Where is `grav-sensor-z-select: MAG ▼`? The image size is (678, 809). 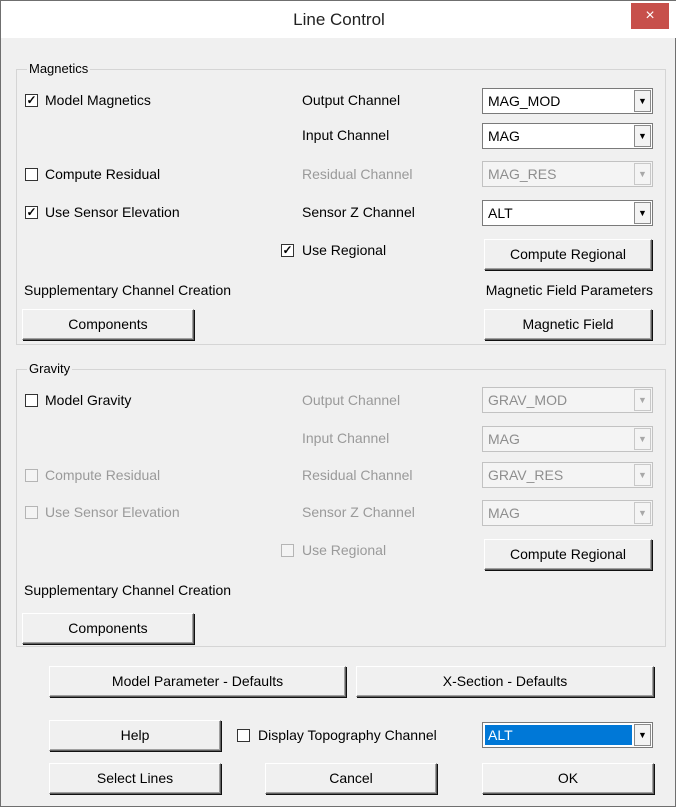 grav-sensor-z-select: MAG ▼ is located at coordinates (567, 513).